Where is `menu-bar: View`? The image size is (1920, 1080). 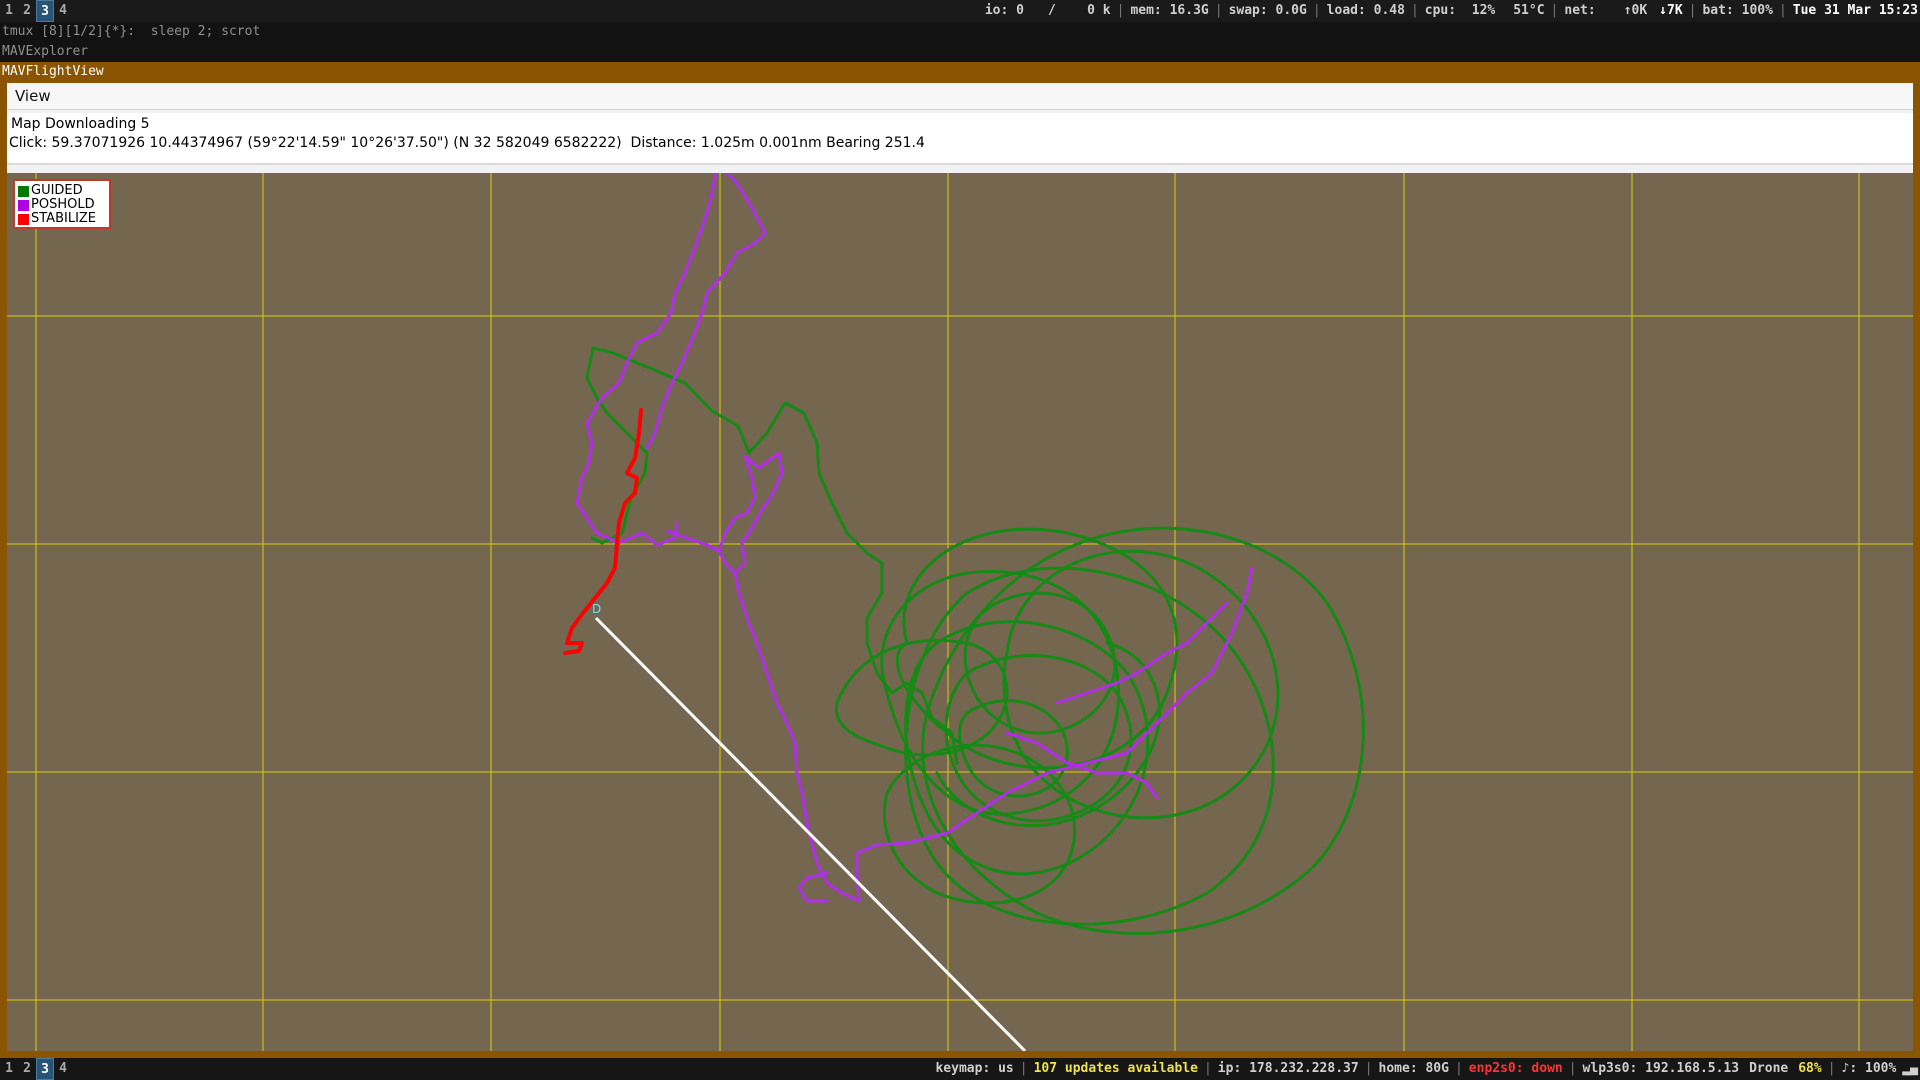
menu-bar: View is located at coordinates (960, 96).